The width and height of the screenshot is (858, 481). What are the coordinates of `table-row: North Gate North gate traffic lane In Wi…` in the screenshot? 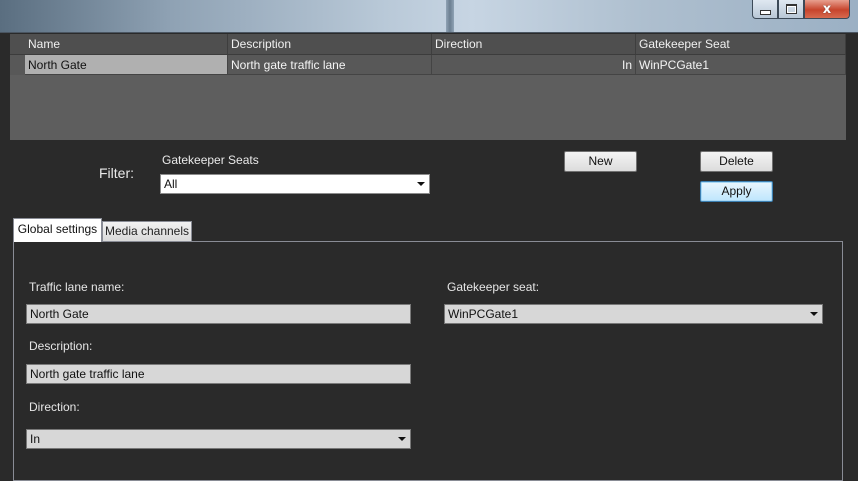 It's located at (428, 65).